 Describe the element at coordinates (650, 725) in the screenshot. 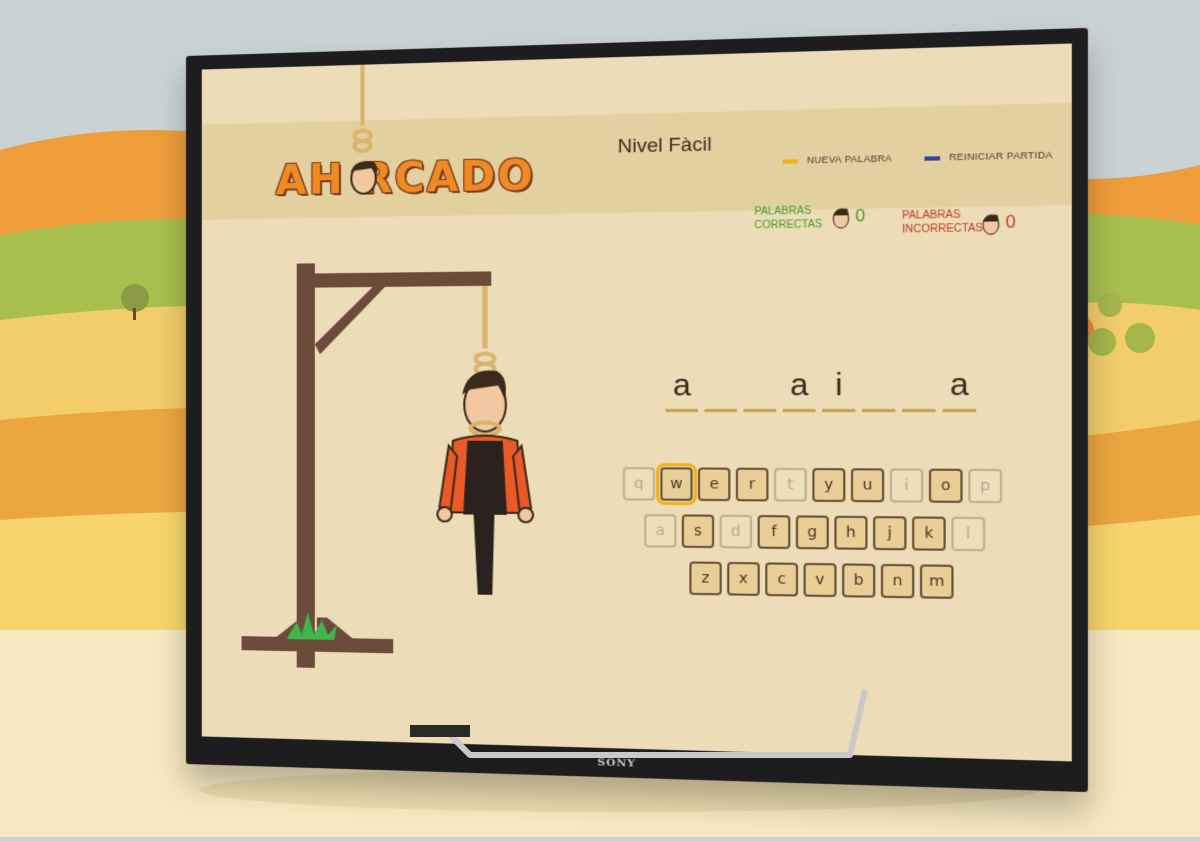

I see `tv-stand` at that location.